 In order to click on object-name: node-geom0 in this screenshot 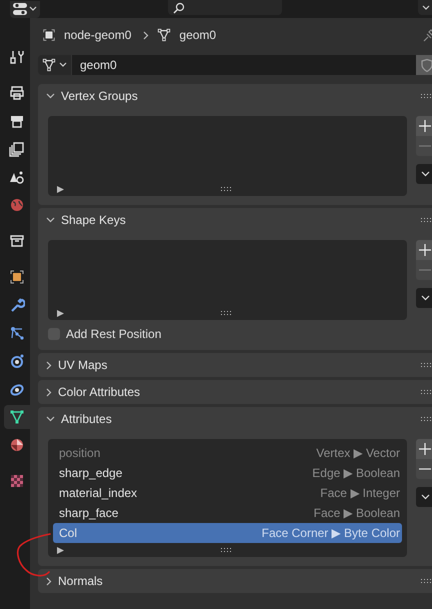, I will do `click(98, 35)`.